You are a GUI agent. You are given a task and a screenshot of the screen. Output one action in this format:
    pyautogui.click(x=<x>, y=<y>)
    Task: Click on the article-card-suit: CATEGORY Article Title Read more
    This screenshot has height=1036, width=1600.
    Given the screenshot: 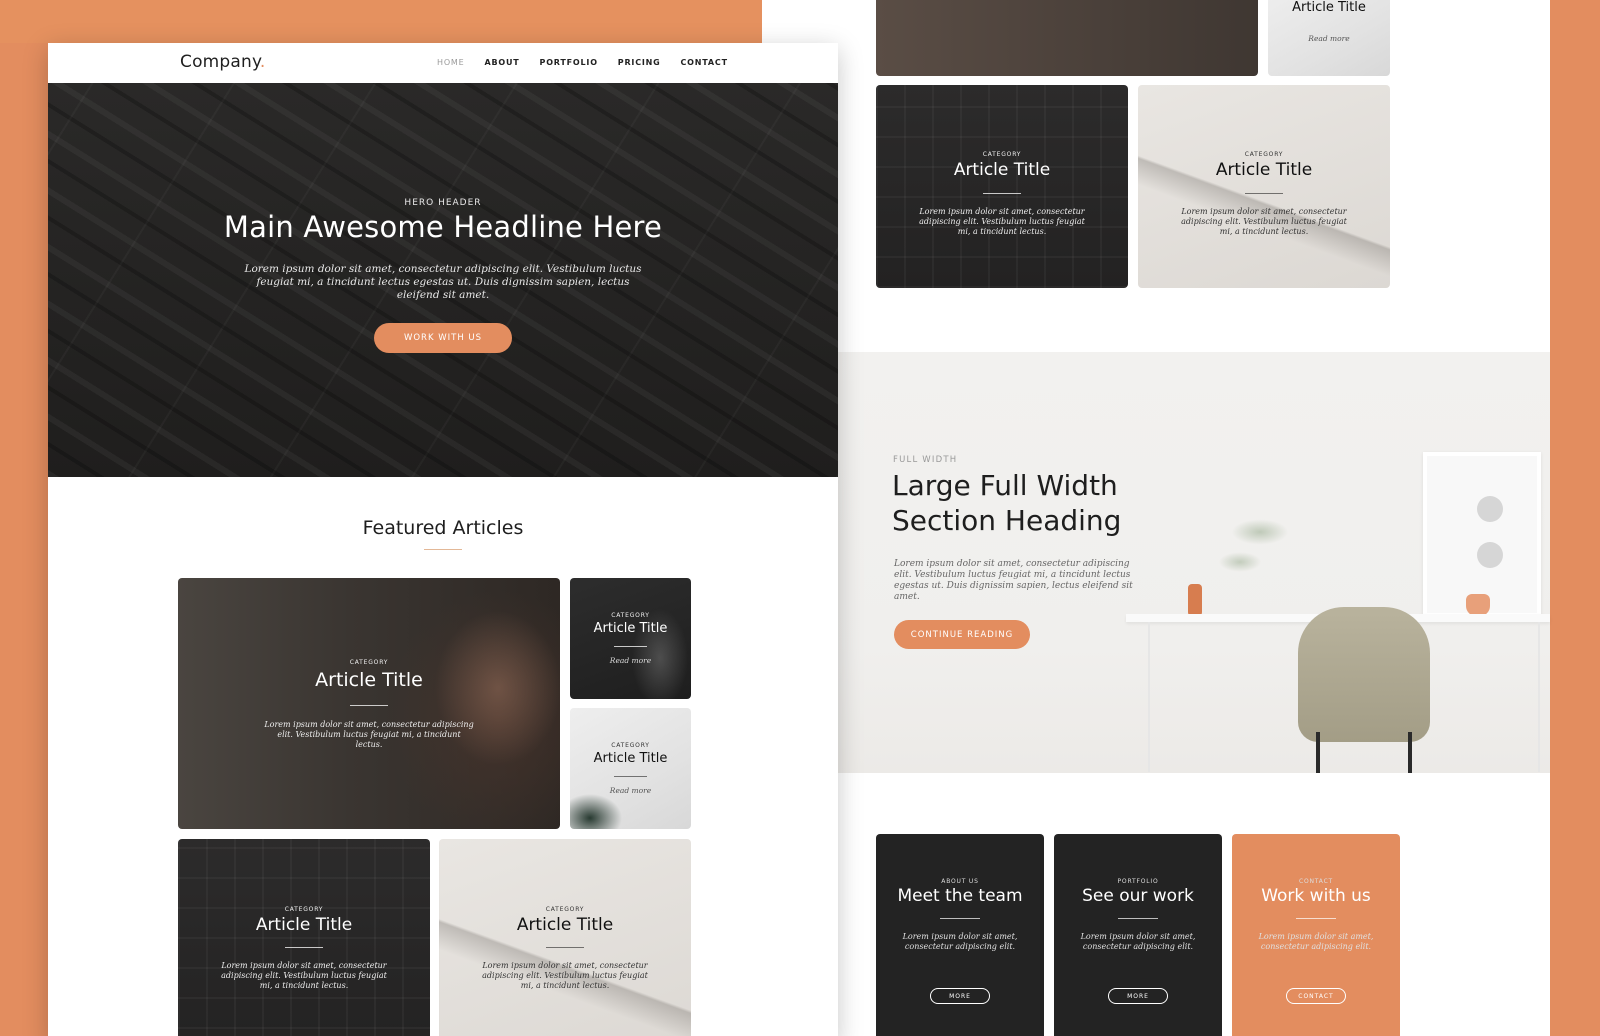 What is the action you would take?
    pyautogui.click(x=630, y=638)
    